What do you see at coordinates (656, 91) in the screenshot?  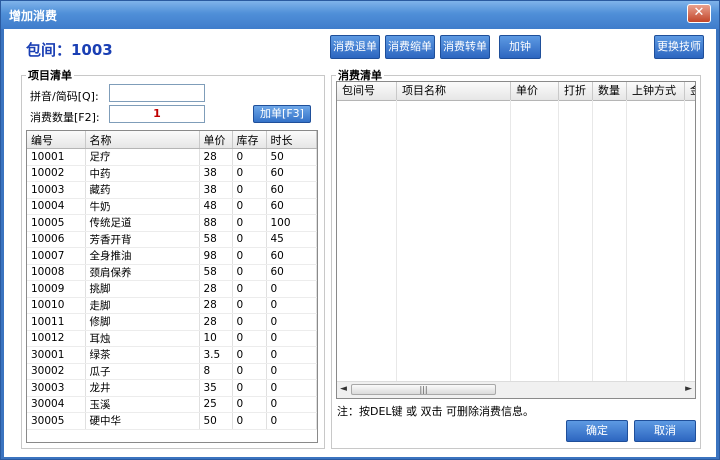 I see `column-header: 上钟方式` at bounding box center [656, 91].